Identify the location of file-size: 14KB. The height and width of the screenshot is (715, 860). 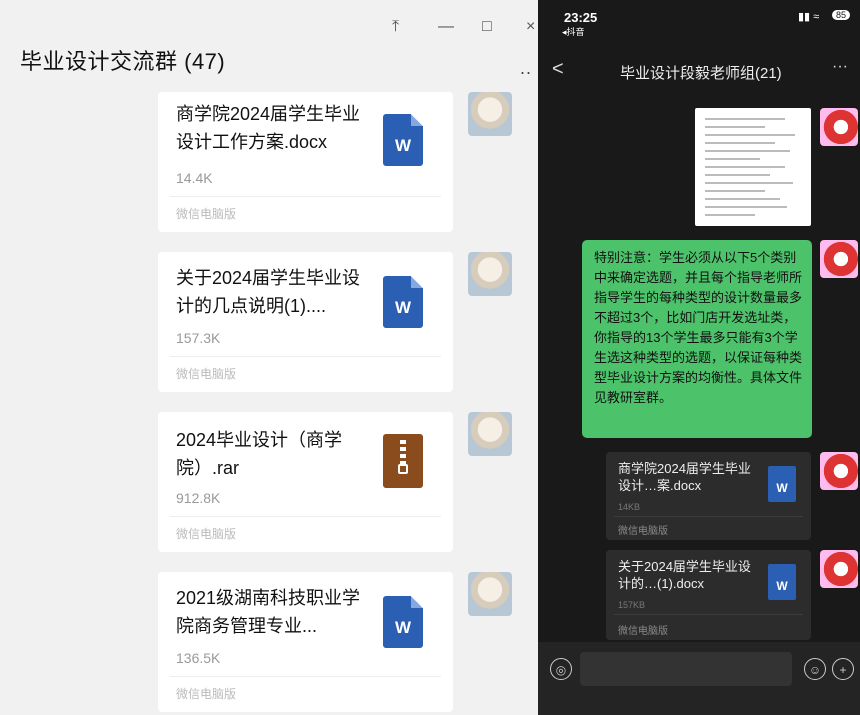
(629, 507).